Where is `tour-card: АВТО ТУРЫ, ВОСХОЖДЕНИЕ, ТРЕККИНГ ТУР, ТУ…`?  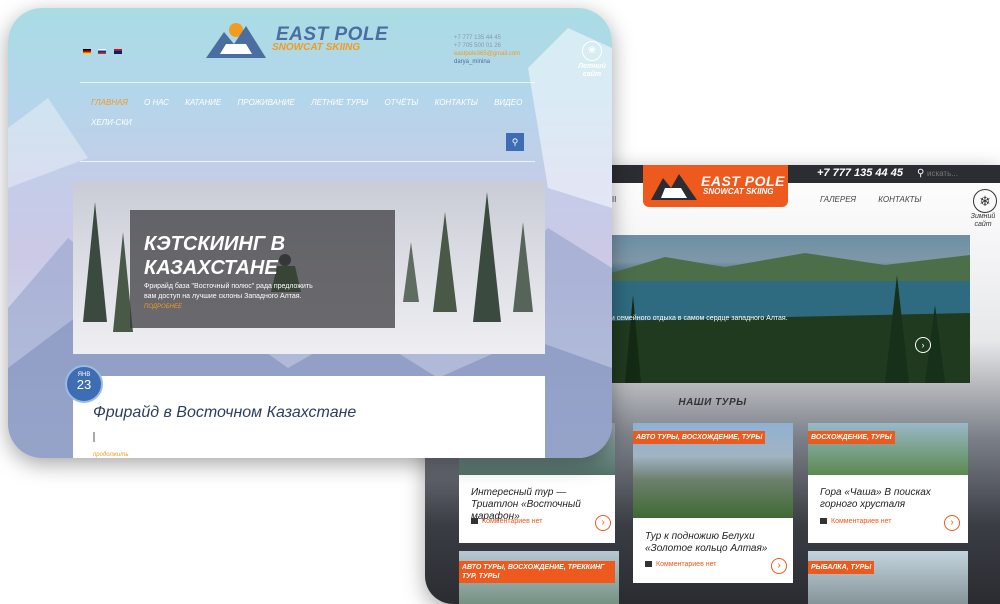 tour-card: АВТО ТУРЫ, ВОСХОЖДЕНИЕ, ТРЕККИНГ ТУР, ТУ… is located at coordinates (539, 577).